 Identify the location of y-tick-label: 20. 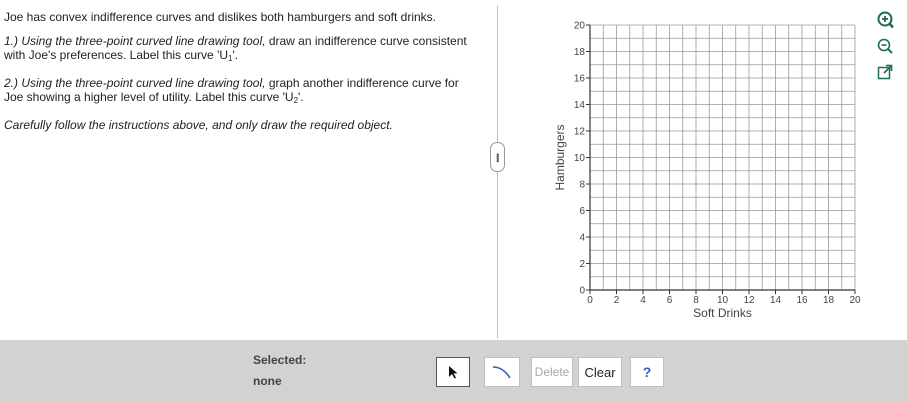
(580, 26).